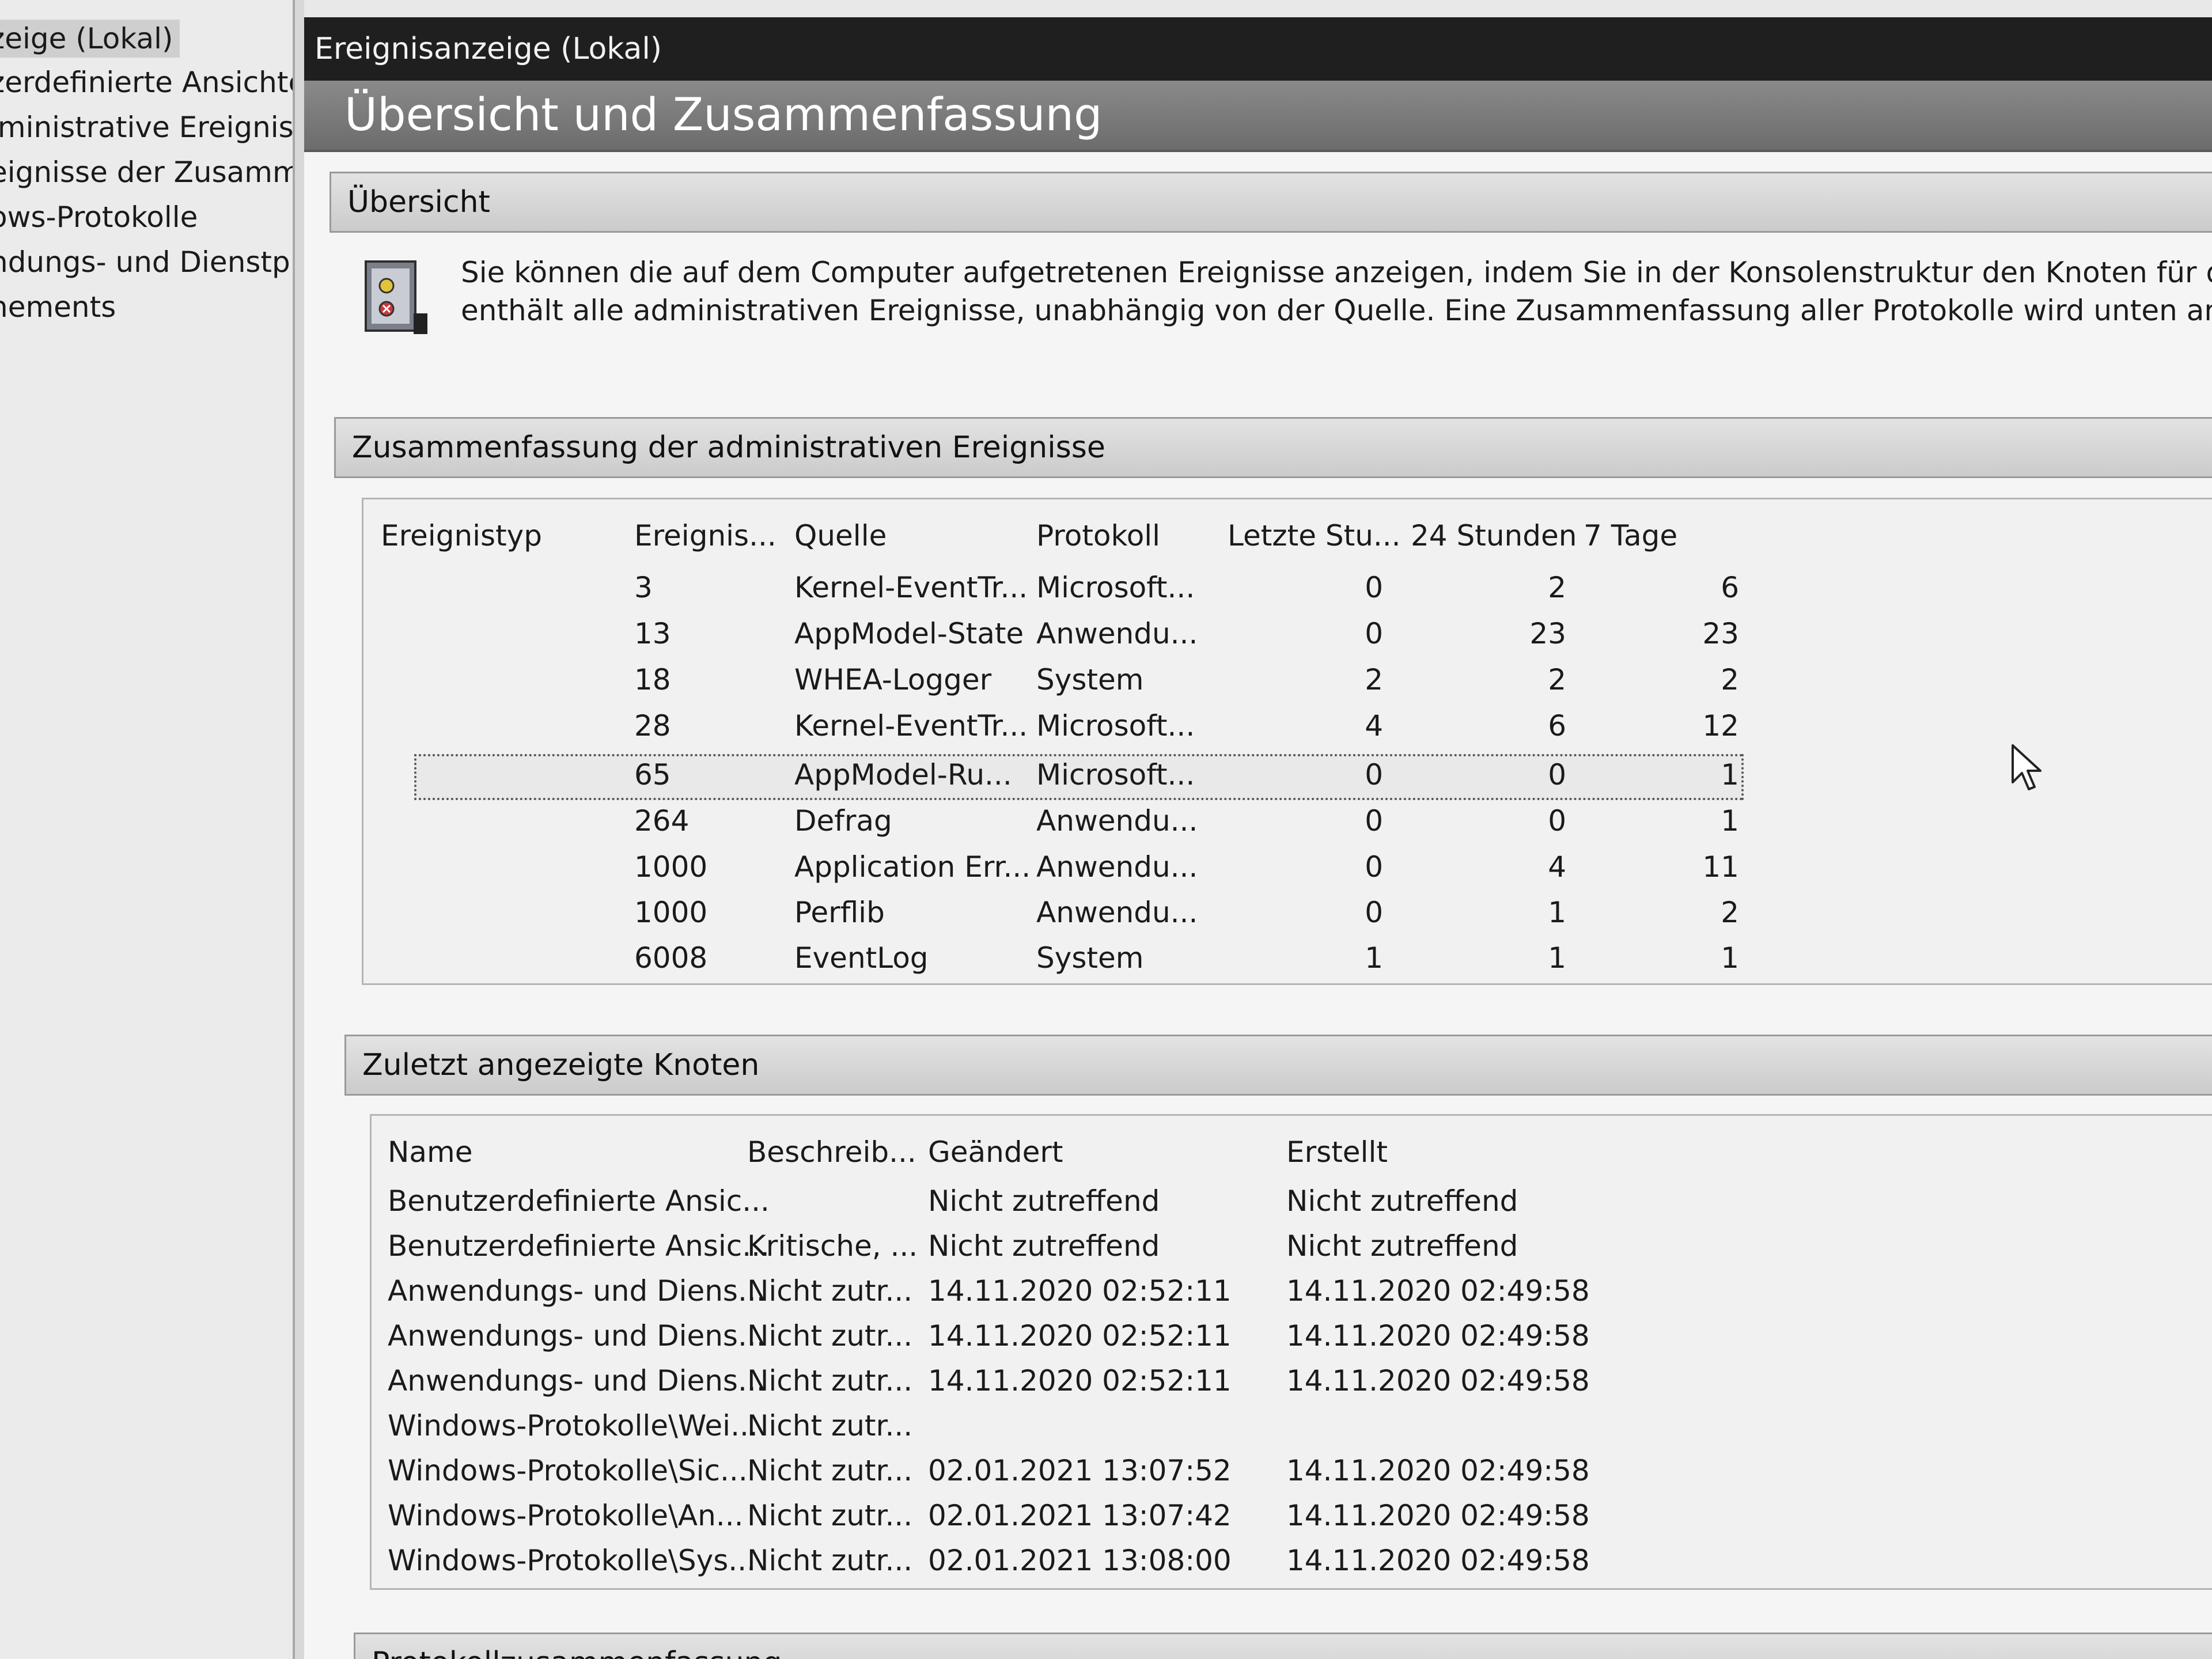 This screenshot has height=1659, width=2212. Describe the element at coordinates (909, 633) in the screenshot. I see `cell-source: AppModel-State` at that location.